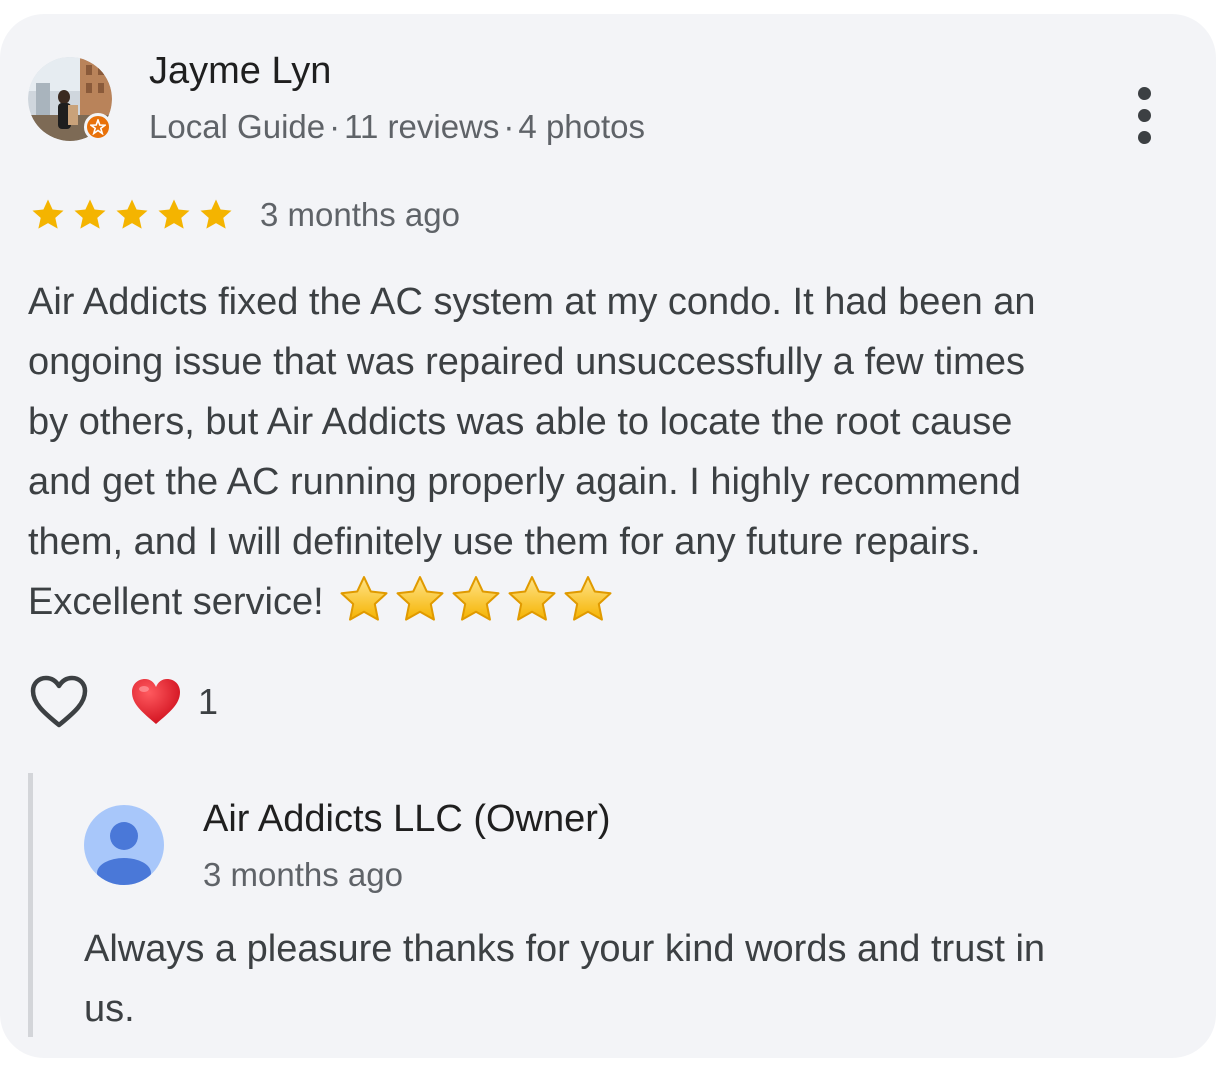  Describe the element at coordinates (240, 71) in the screenshot. I see `reviewer-name: Jayme Lyn` at that location.